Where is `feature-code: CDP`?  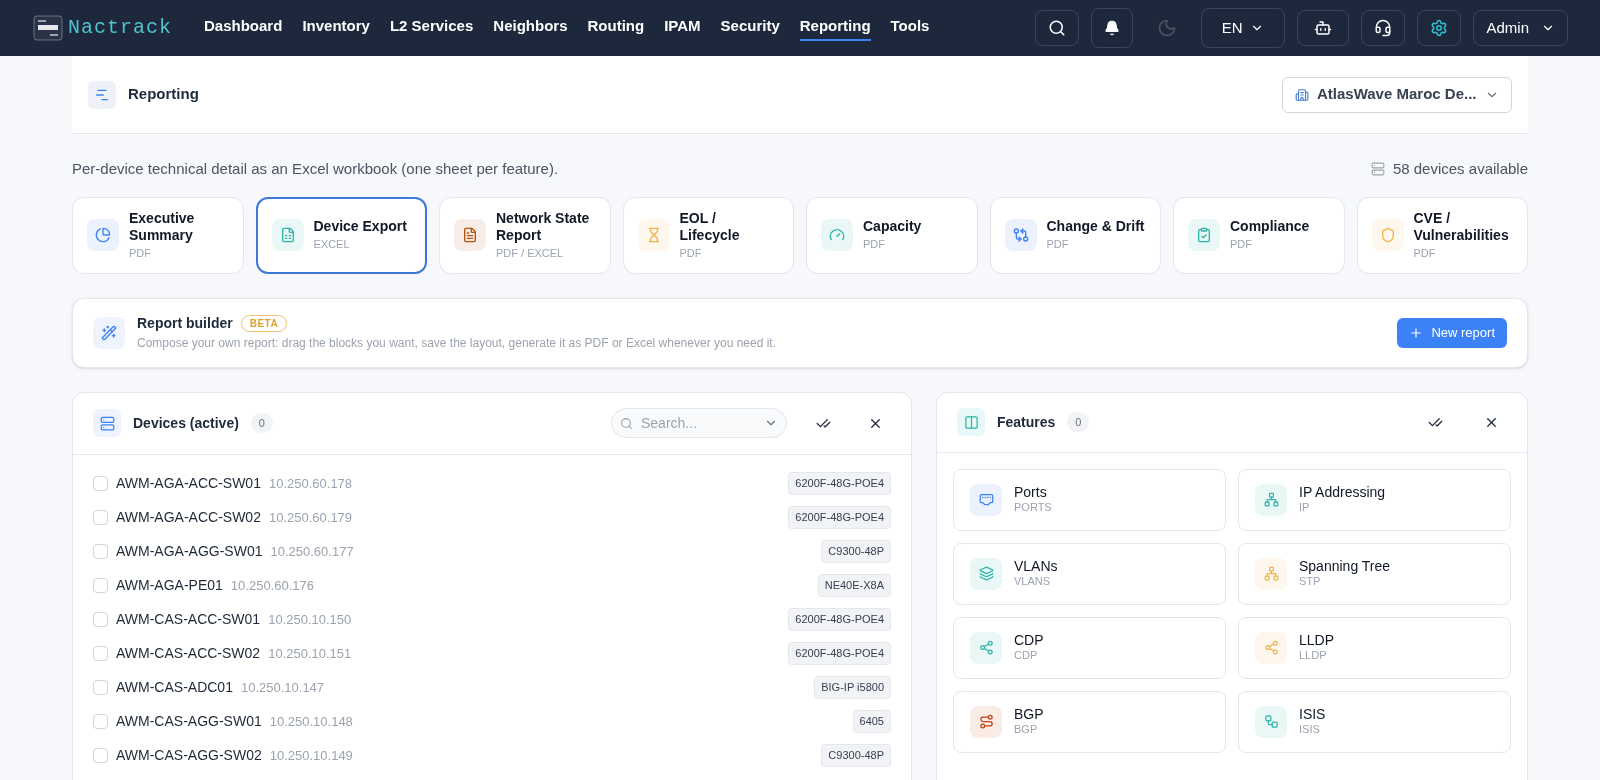
feature-code: CDP is located at coordinates (1026, 656).